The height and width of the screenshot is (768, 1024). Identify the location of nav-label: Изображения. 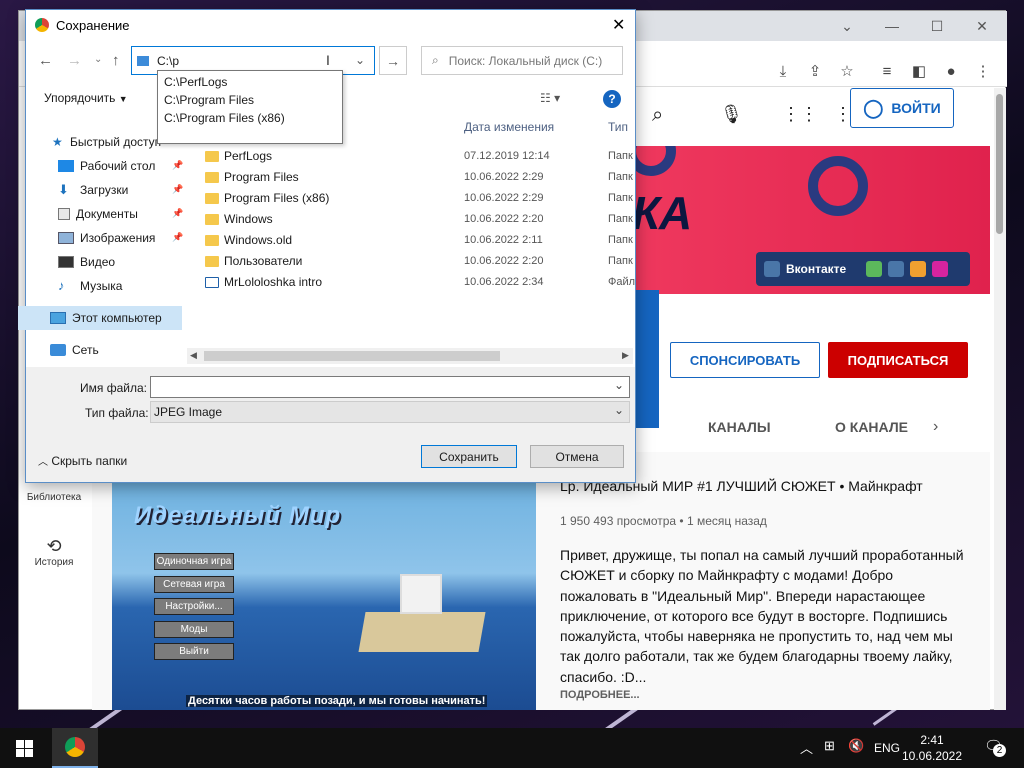
(118, 238).